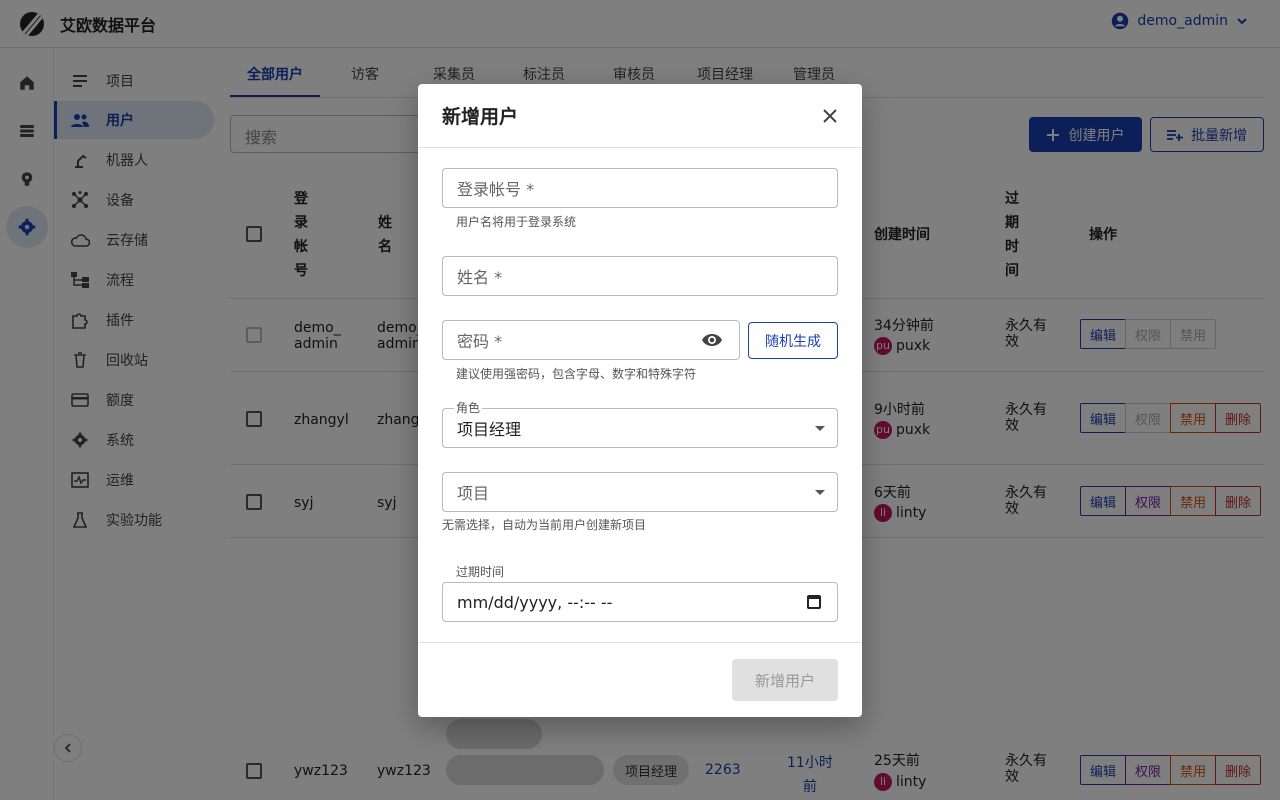 Image resolution: width=1280 pixels, height=800 pixels. Describe the element at coordinates (489, 429) in the screenshot. I see `role-value: 项目经理` at that location.